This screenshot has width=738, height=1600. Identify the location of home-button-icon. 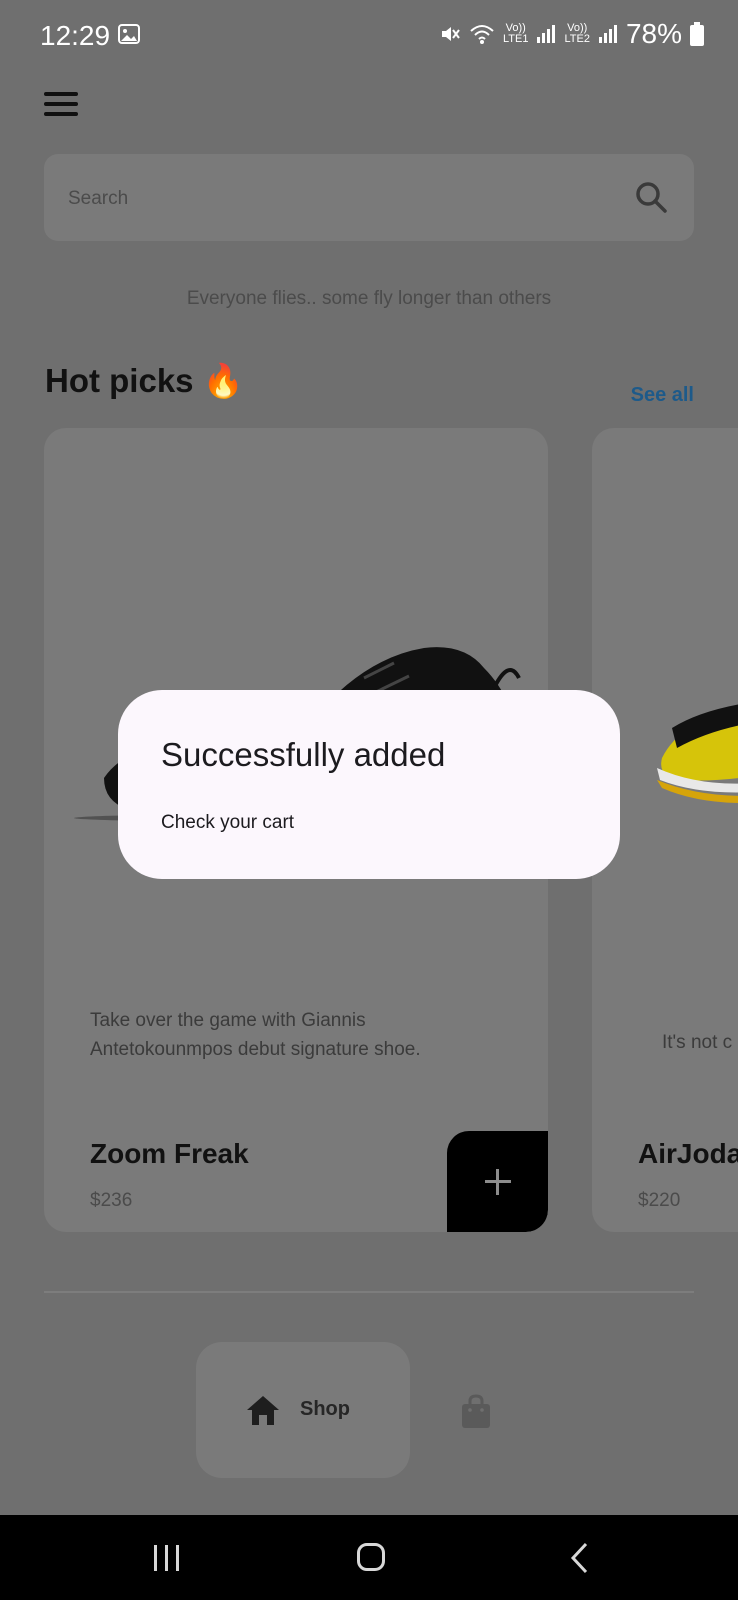
(371, 1557).